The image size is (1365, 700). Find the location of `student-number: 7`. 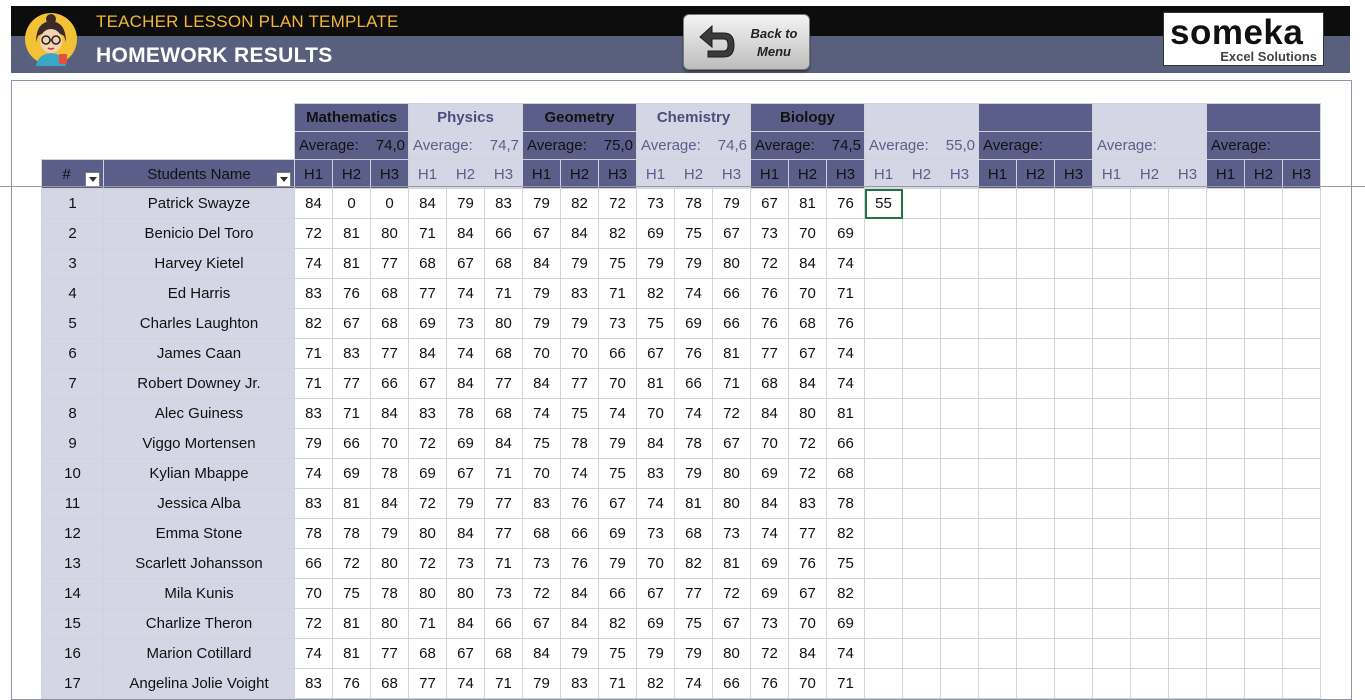

student-number: 7 is located at coordinates (72, 383).